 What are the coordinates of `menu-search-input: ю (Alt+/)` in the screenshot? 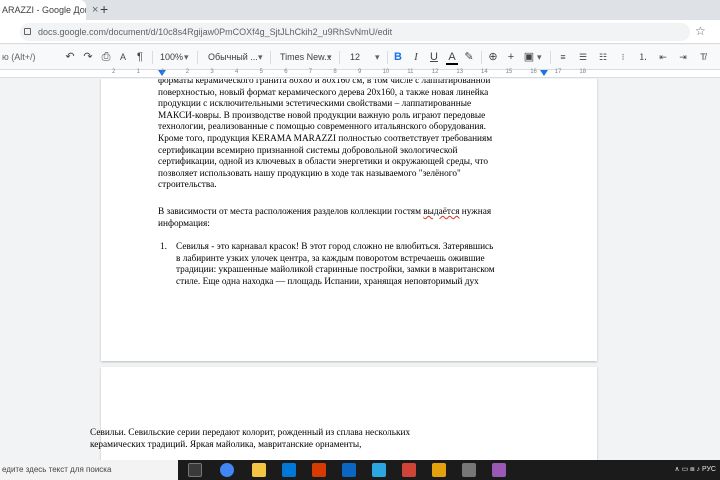 It's located at (27, 57).